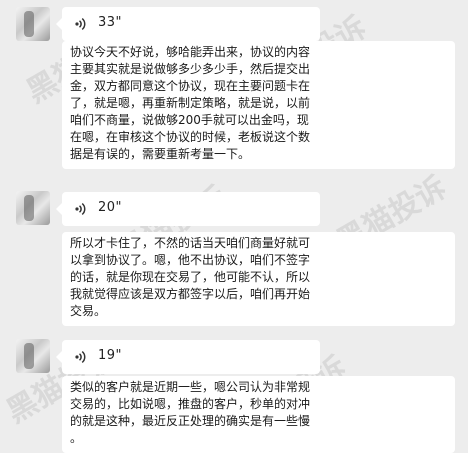 The height and width of the screenshot is (453, 468). What do you see at coordinates (190, 260) in the screenshot?
I see `transcript-line: 以拿到协议了。嗯，他不出协议，咱们不签字` at bounding box center [190, 260].